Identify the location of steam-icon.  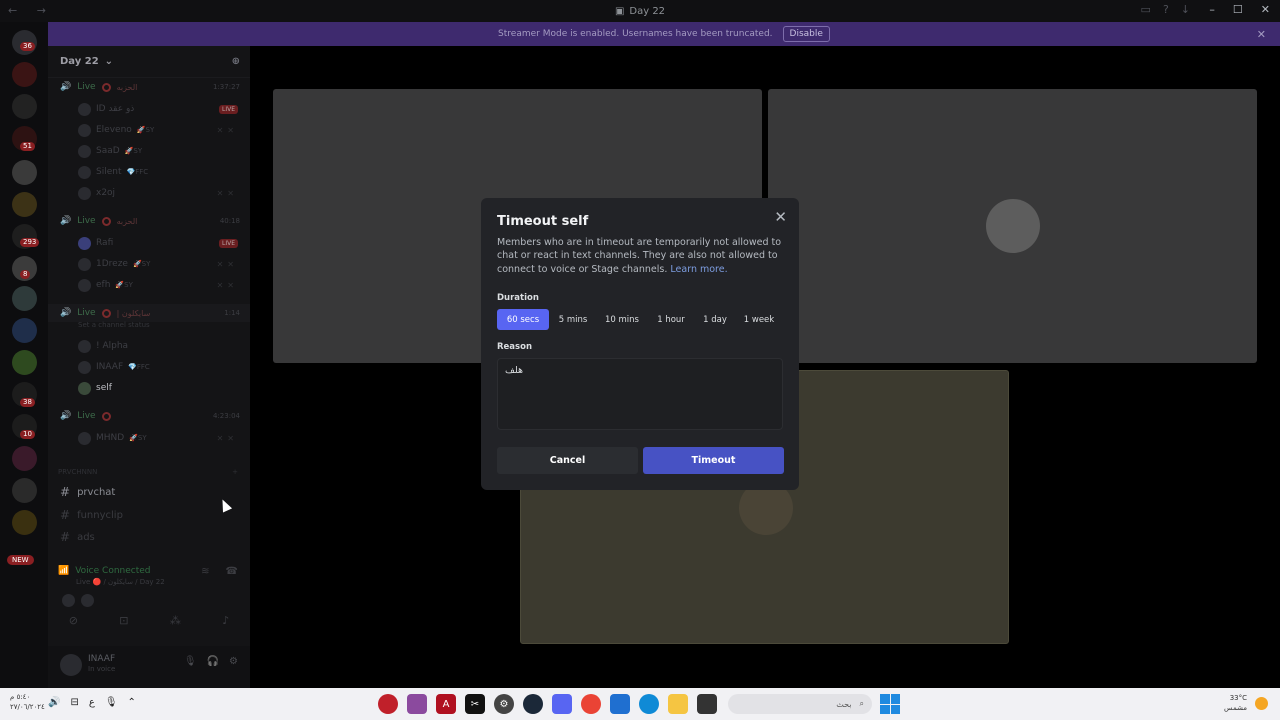
(533, 704).